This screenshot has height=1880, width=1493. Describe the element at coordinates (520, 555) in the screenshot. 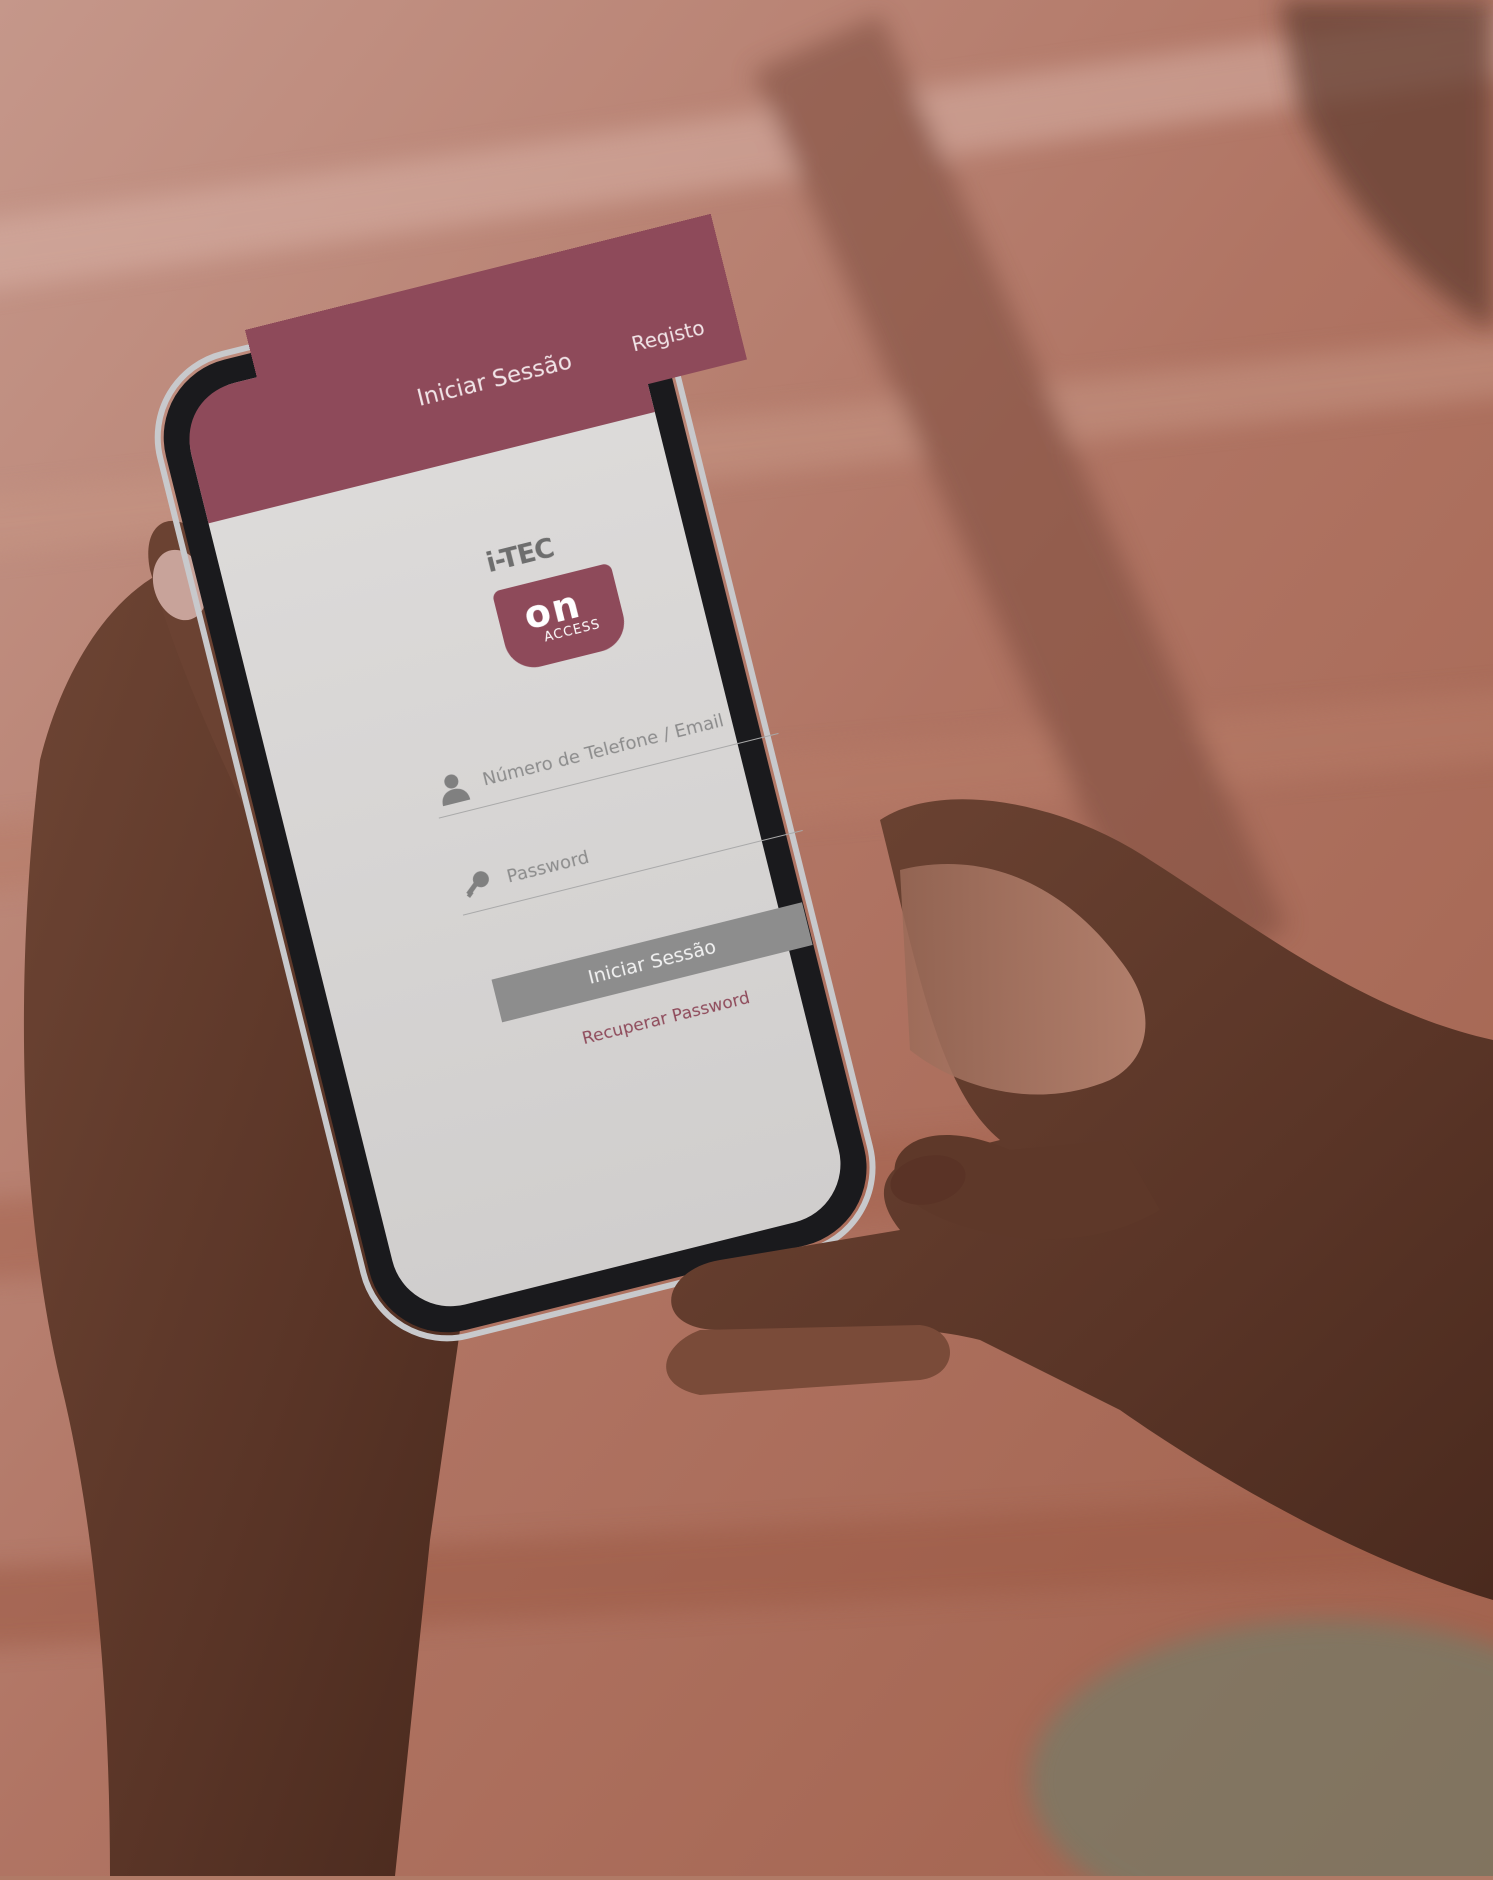

I see `brand-logo: i-TEC` at that location.